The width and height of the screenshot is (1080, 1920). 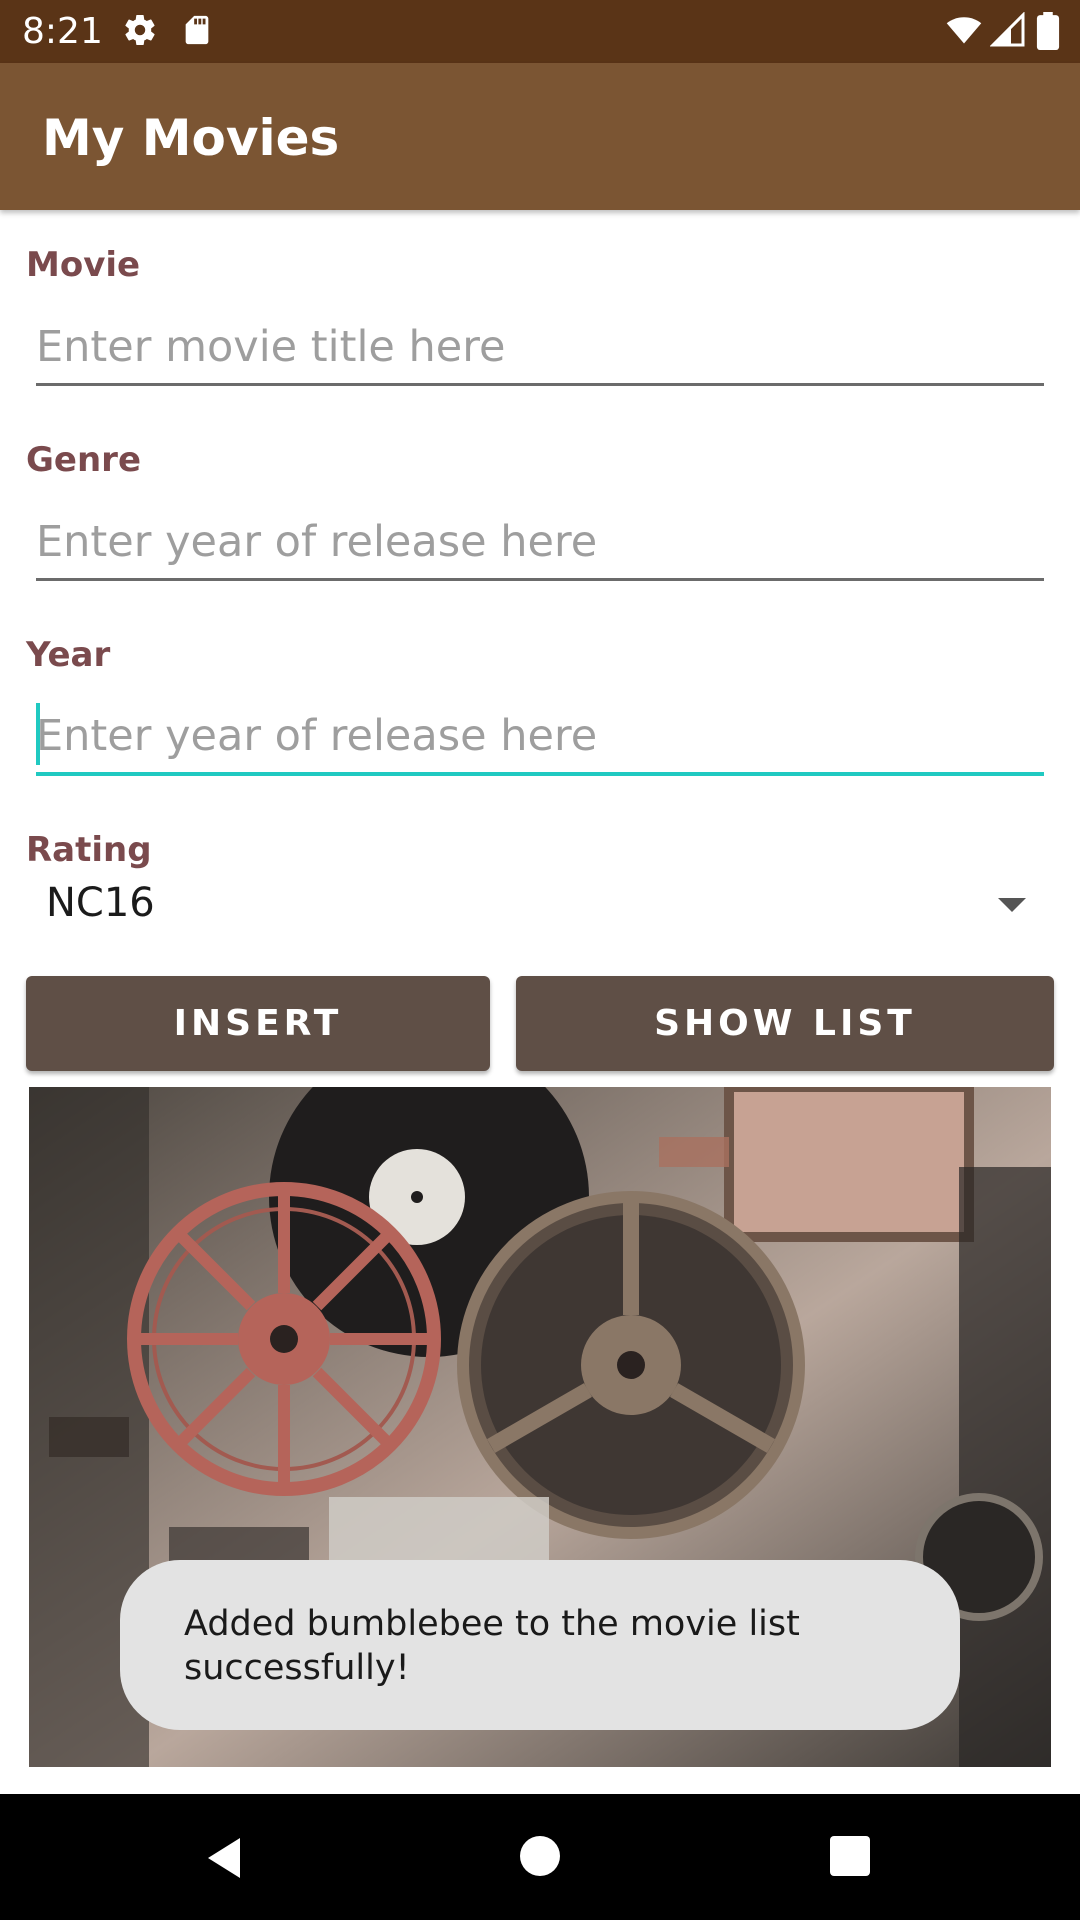 I want to click on recents-icon, so click(x=850, y=1856).